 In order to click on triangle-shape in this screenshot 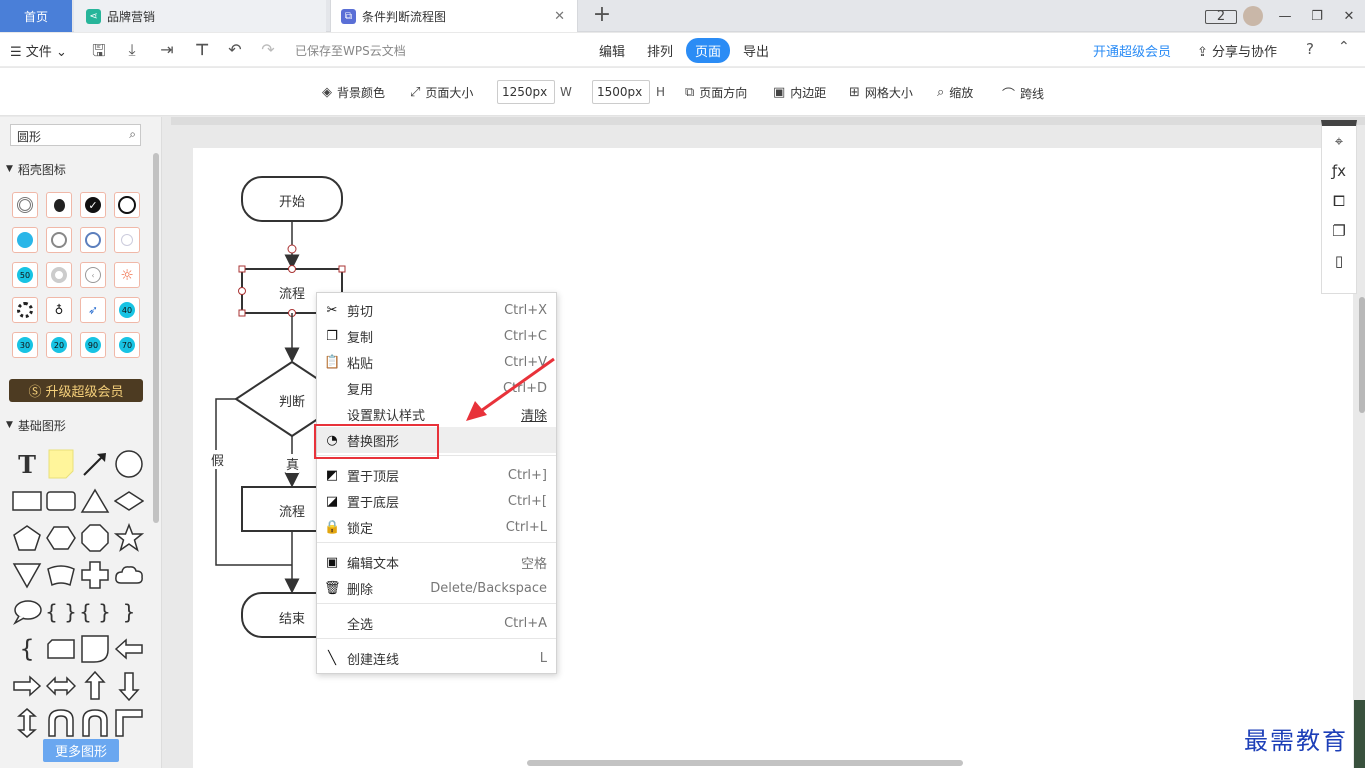, I will do `click(95, 501)`.